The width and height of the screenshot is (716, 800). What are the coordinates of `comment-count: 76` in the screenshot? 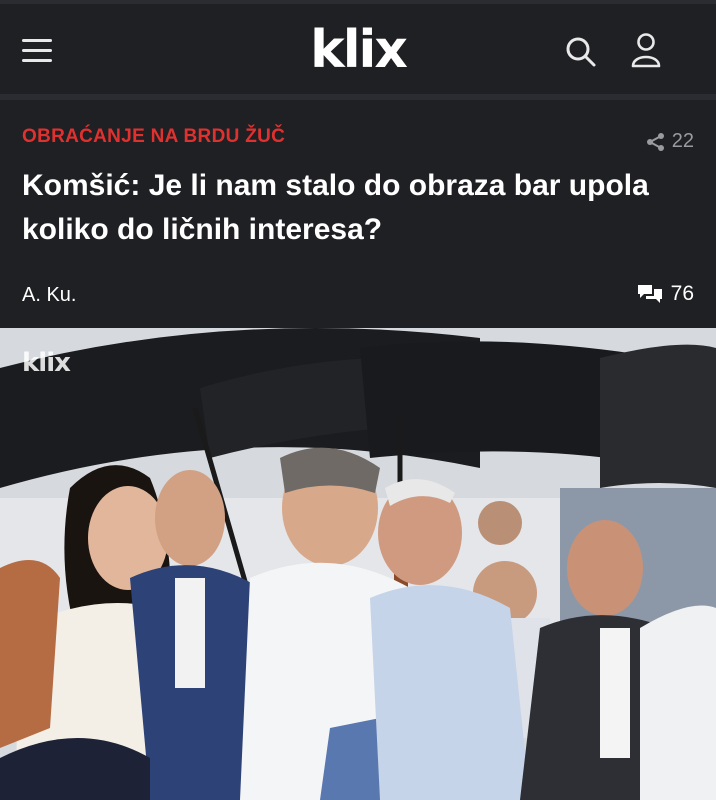 It's located at (682, 293).